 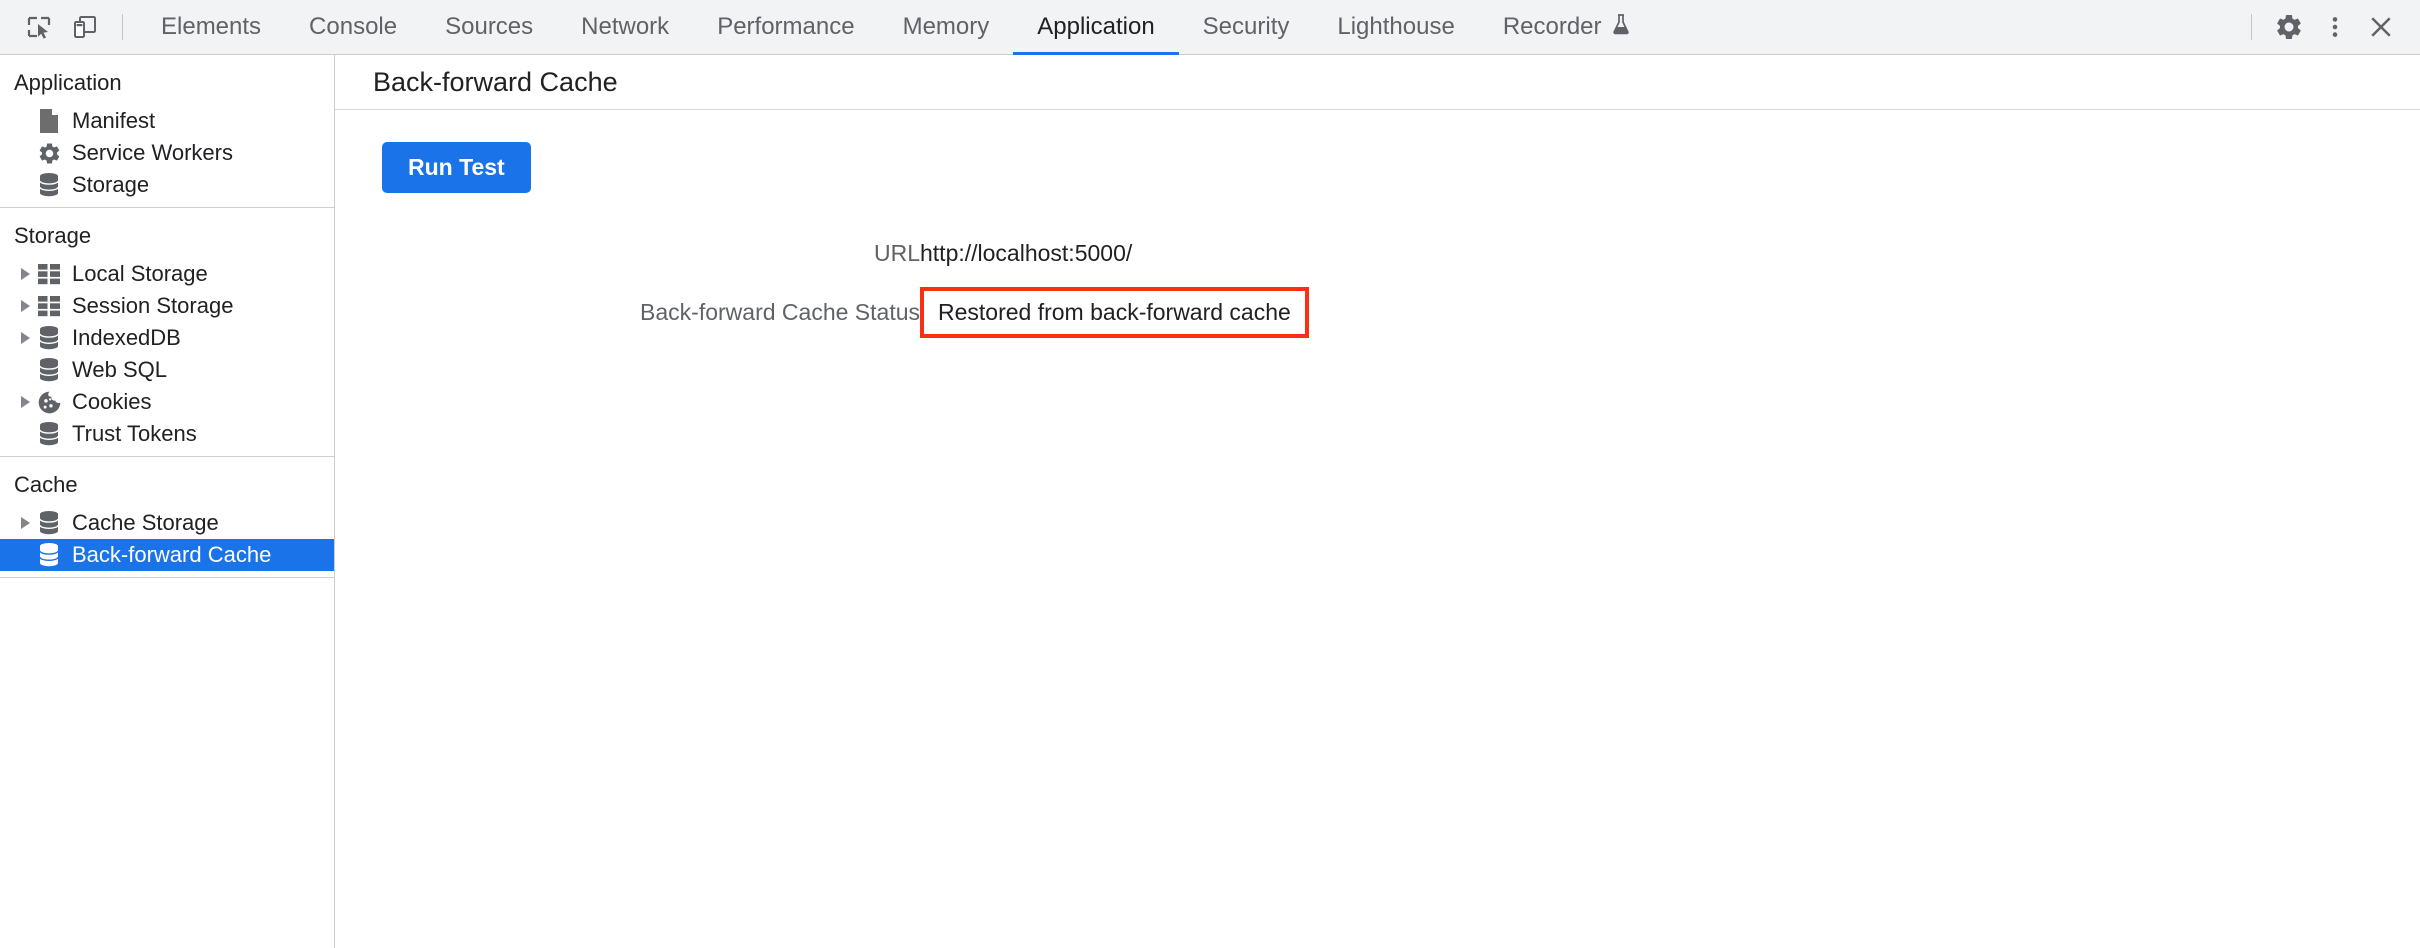 I want to click on tab-sources: Sources, so click(x=489, y=27).